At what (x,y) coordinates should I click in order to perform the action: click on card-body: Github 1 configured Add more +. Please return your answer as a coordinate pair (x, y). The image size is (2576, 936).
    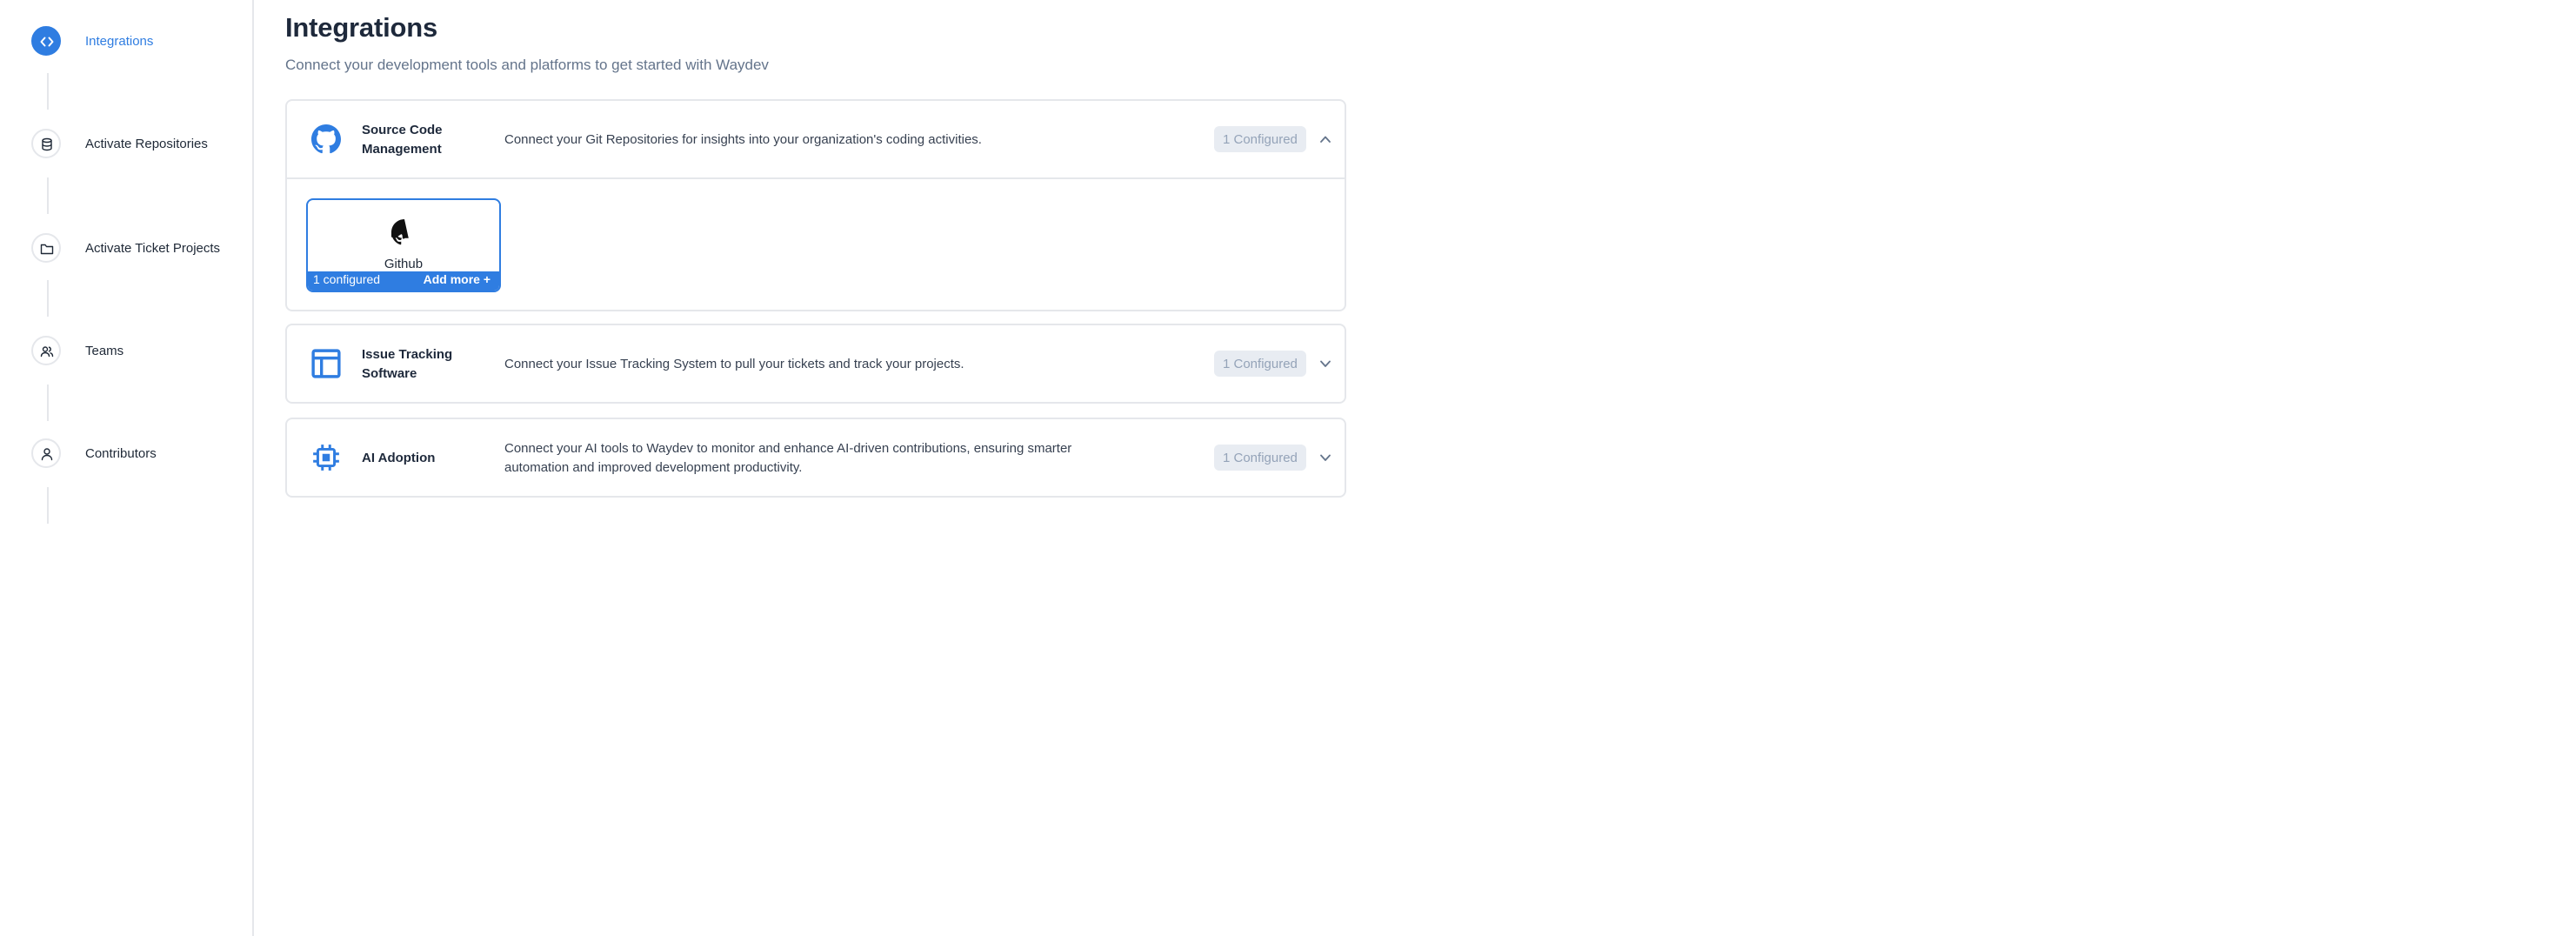
    Looking at the image, I should click on (816, 243).